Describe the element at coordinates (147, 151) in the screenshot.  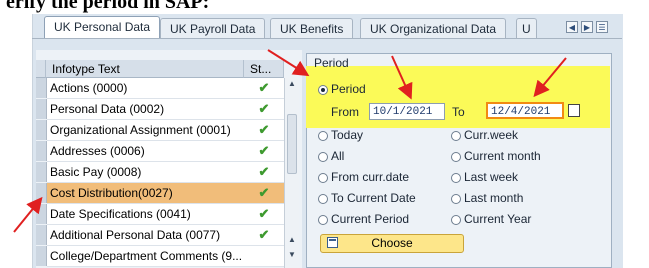
I see `infotype-text: Addresses (0006)` at that location.